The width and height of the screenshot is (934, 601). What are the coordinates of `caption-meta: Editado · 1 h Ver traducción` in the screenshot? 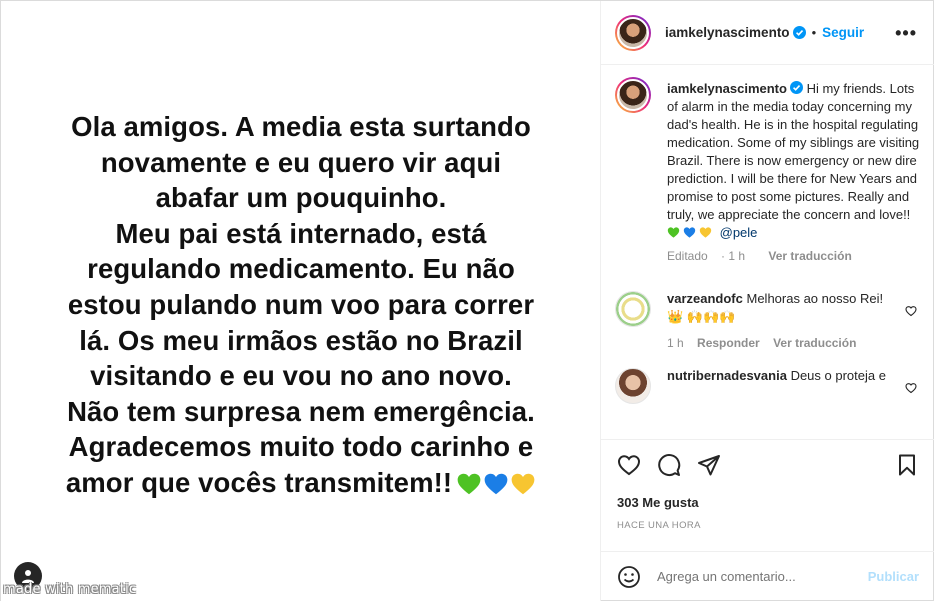 It's located at (794, 256).